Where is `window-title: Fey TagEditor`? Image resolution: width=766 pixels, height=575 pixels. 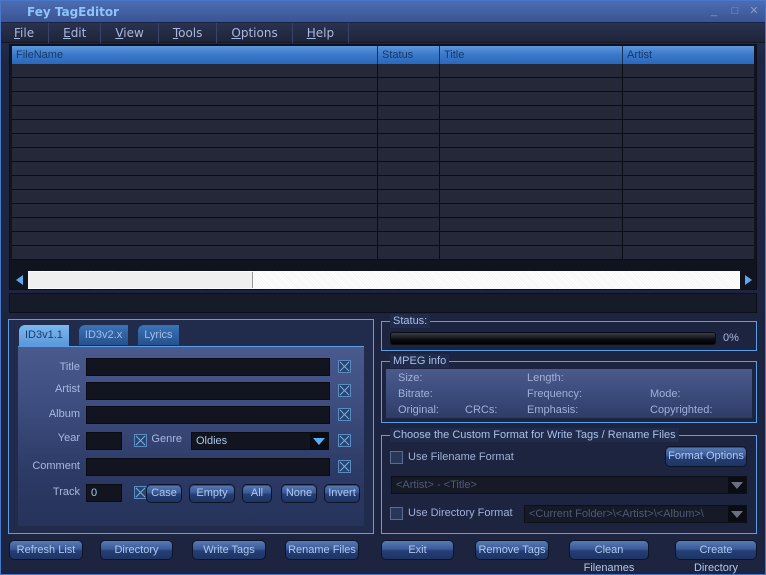 window-title: Fey TagEditor is located at coordinates (73, 12).